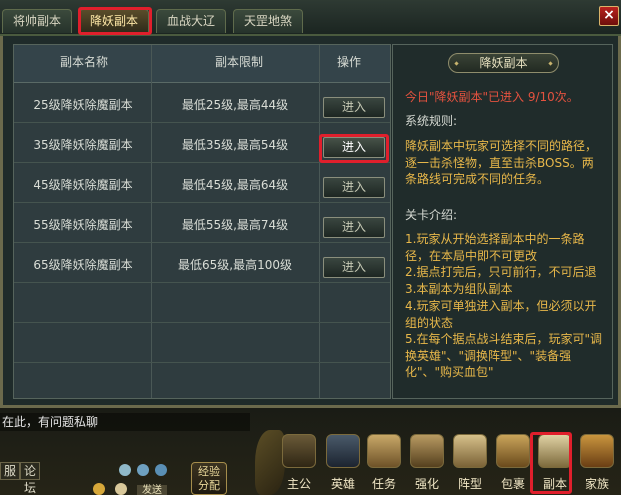 This screenshot has height=495, width=621. What do you see at coordinates (83, 62) in the screenshot?
I see `header-dungeon-name: 副本名称` at bounding box center [83, 62].